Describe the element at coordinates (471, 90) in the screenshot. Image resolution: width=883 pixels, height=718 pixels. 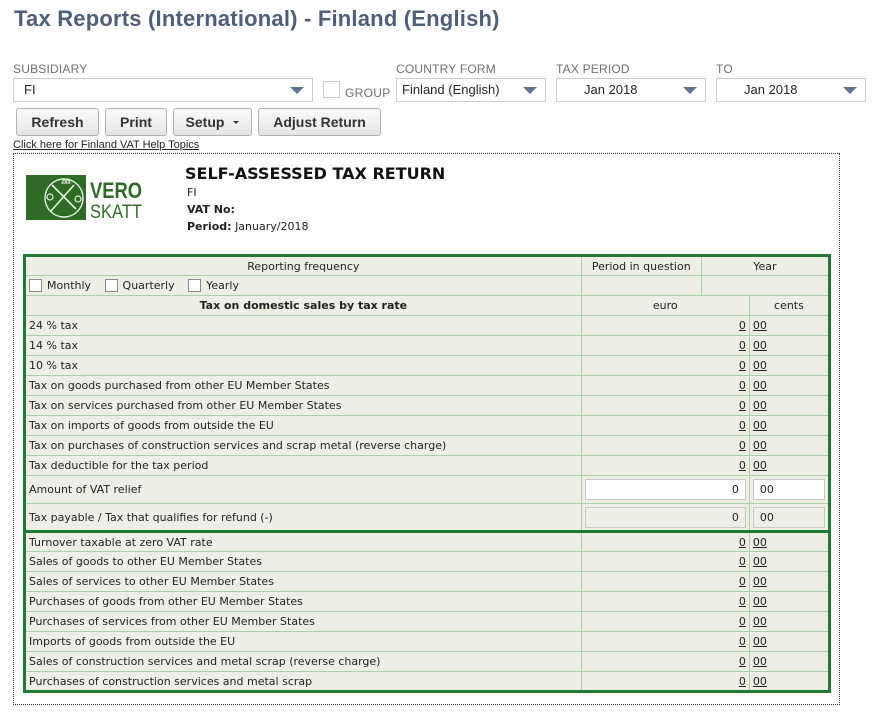
I see `country-form-select: Finland (English)` at that location.